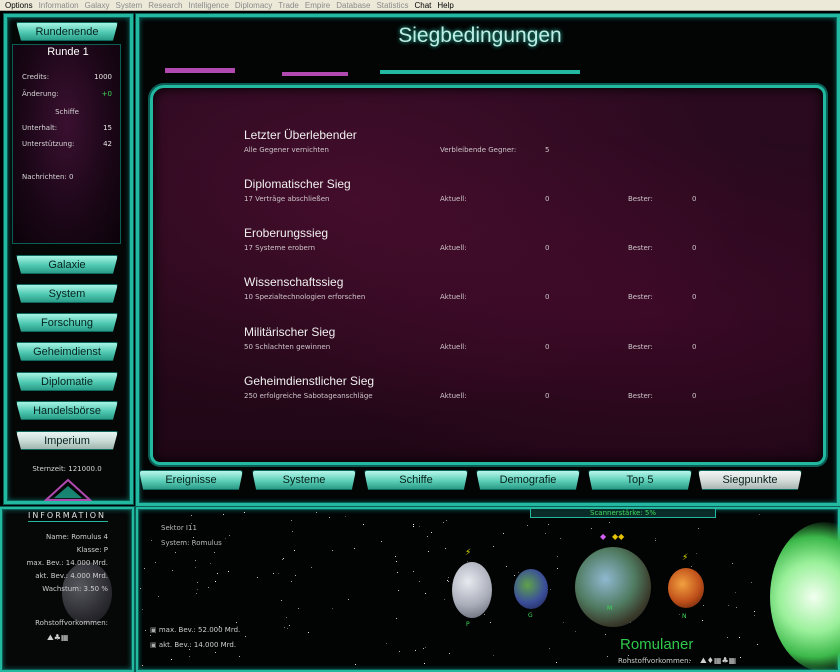 The image size is (840, 672). What do you see at coordinates (422, 5) in the screenshot?
I see `menu-item-chat: Chat` at bounding box center [422, 5].